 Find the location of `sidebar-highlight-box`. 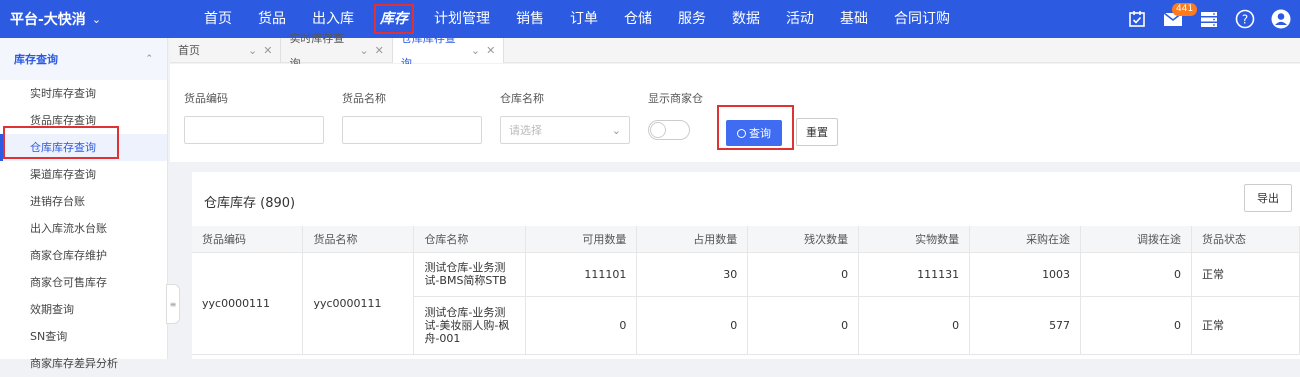

sidebar-highlight-box is located at coordinates (61, 142).